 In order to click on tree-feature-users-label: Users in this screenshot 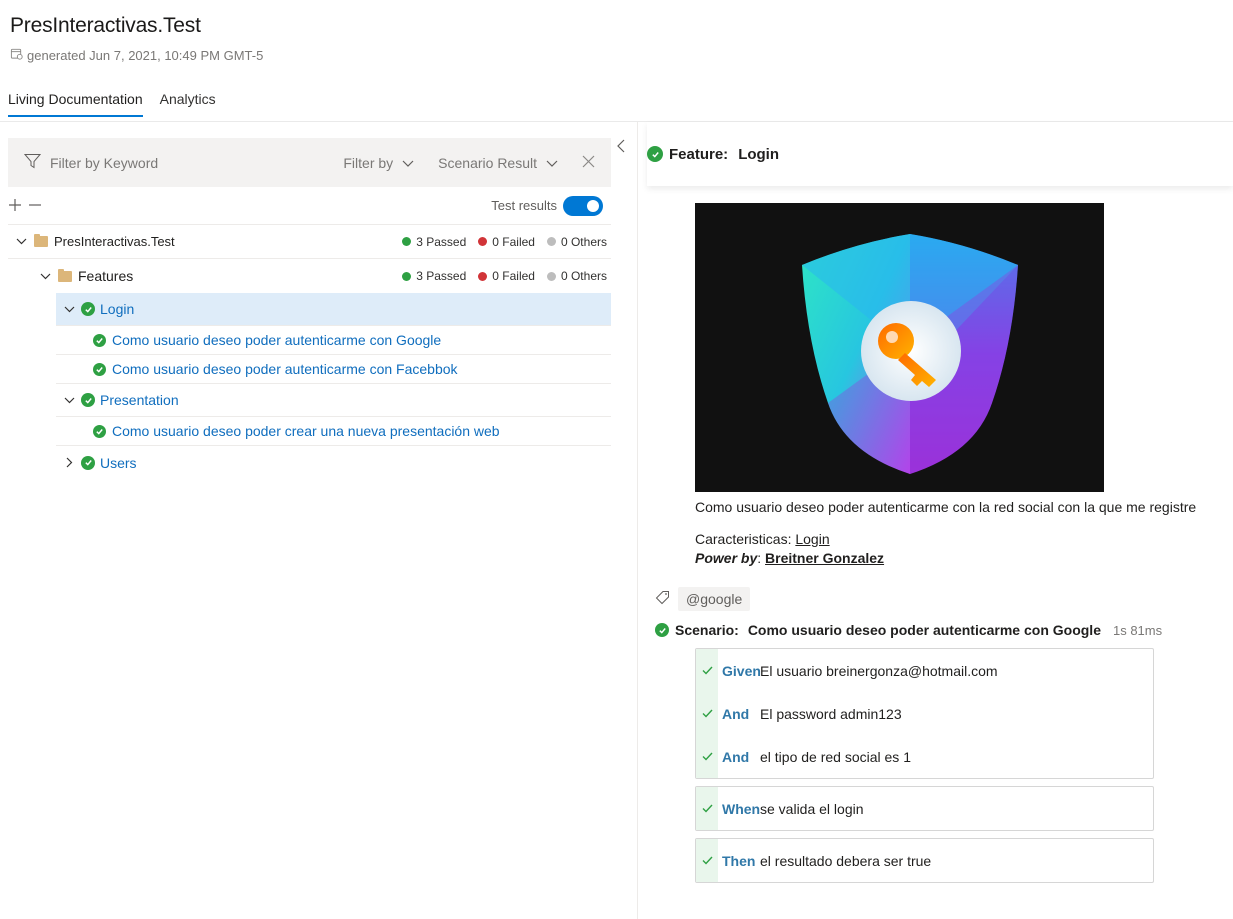, I will do `click(118, 462)`.